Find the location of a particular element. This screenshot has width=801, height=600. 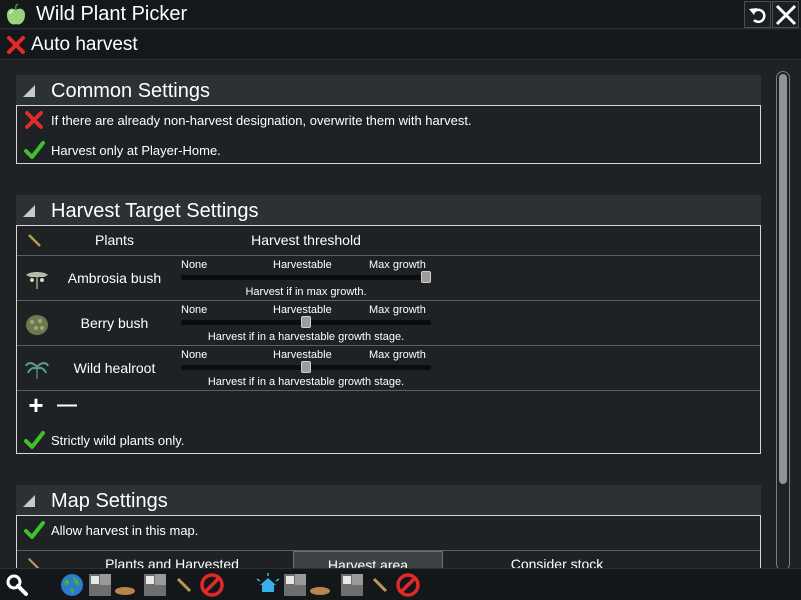

threshold-column-header: Harvest threshold is located at coordinates (306, 240).